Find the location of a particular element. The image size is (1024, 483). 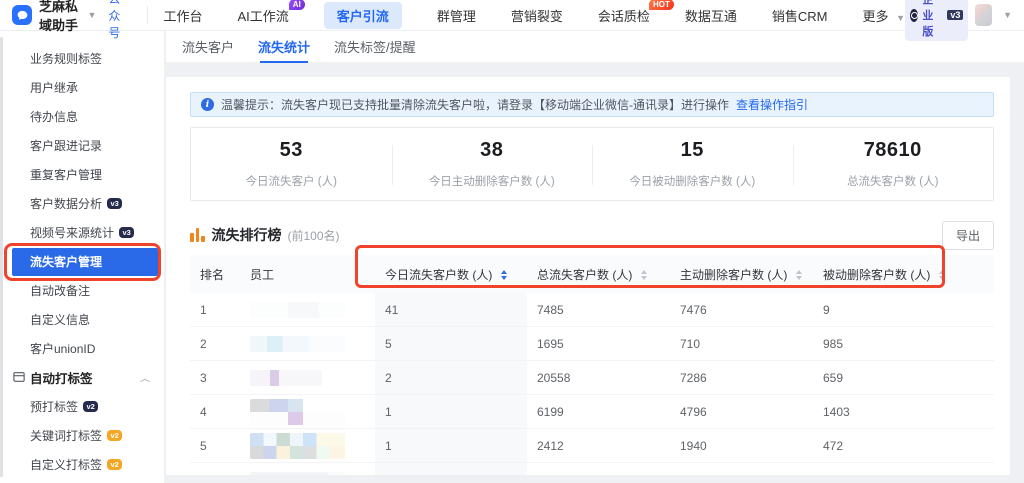

col-header-total-churned: 总流失客户数 (人) is located at coordinates (598, 274).